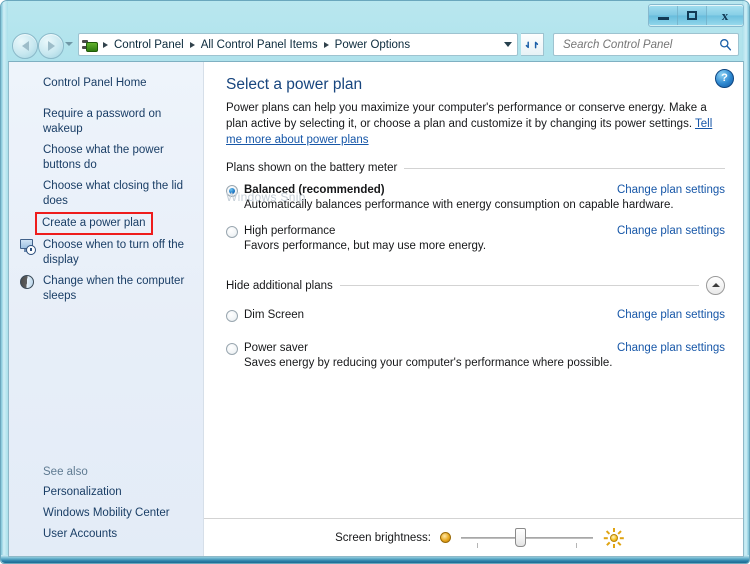 Image resolution: width=750 pixels, height=564 pixels. I want to click on minimize-icon, so click(663, 18).